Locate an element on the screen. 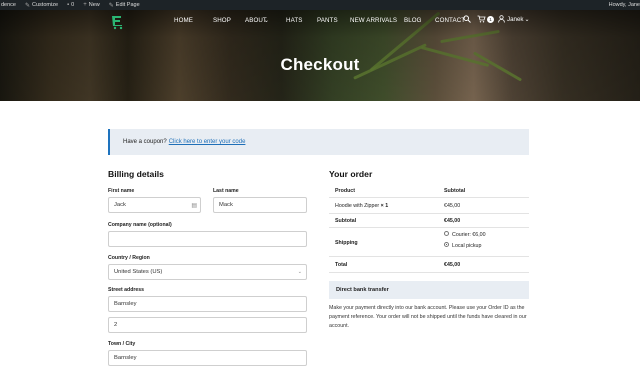 This screenshot has width=640, height=366. coupon-text: Have a coupon? is located at coordinates (145, 142).